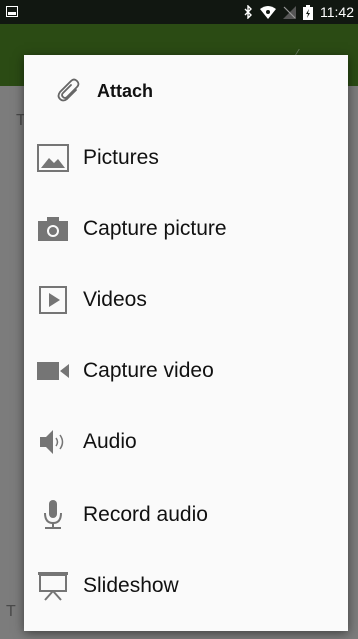 Image resolution: width=358 pixels, height=639 pixels. Describe the element at coordinates (110, 441) in the screenshot. I see `menu-item-label: Audio` at that location.